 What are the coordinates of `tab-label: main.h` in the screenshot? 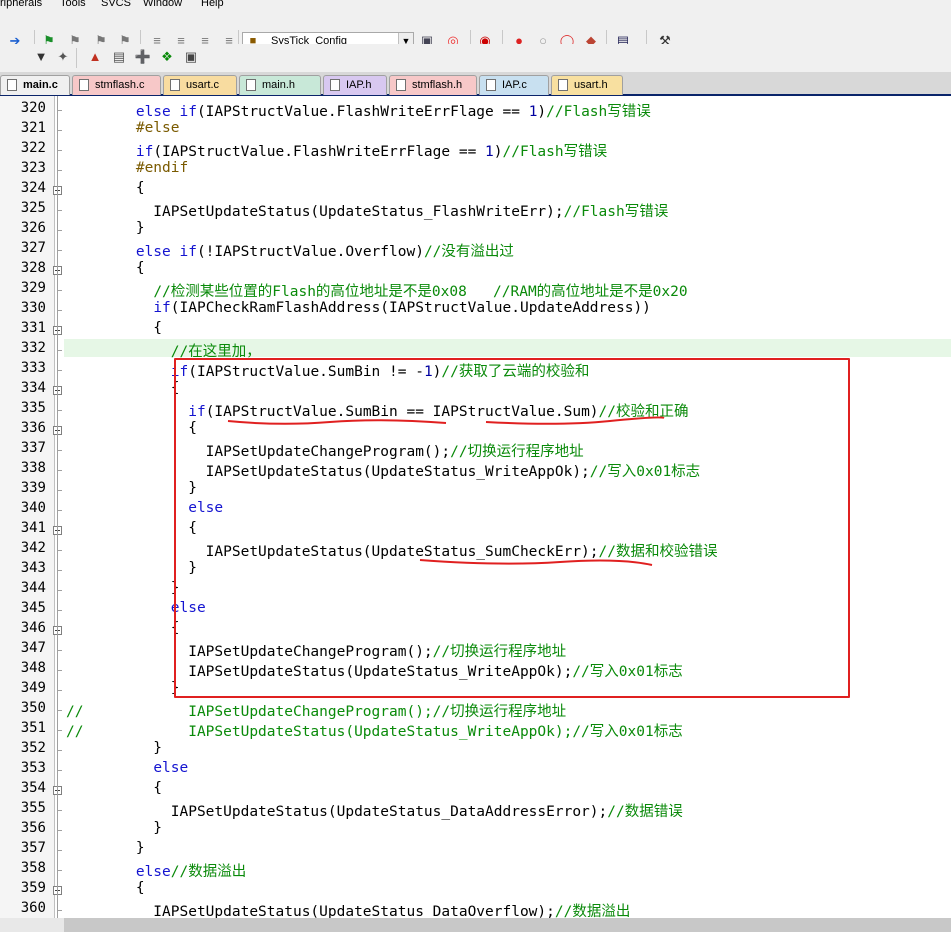 It's located at (279, 85).